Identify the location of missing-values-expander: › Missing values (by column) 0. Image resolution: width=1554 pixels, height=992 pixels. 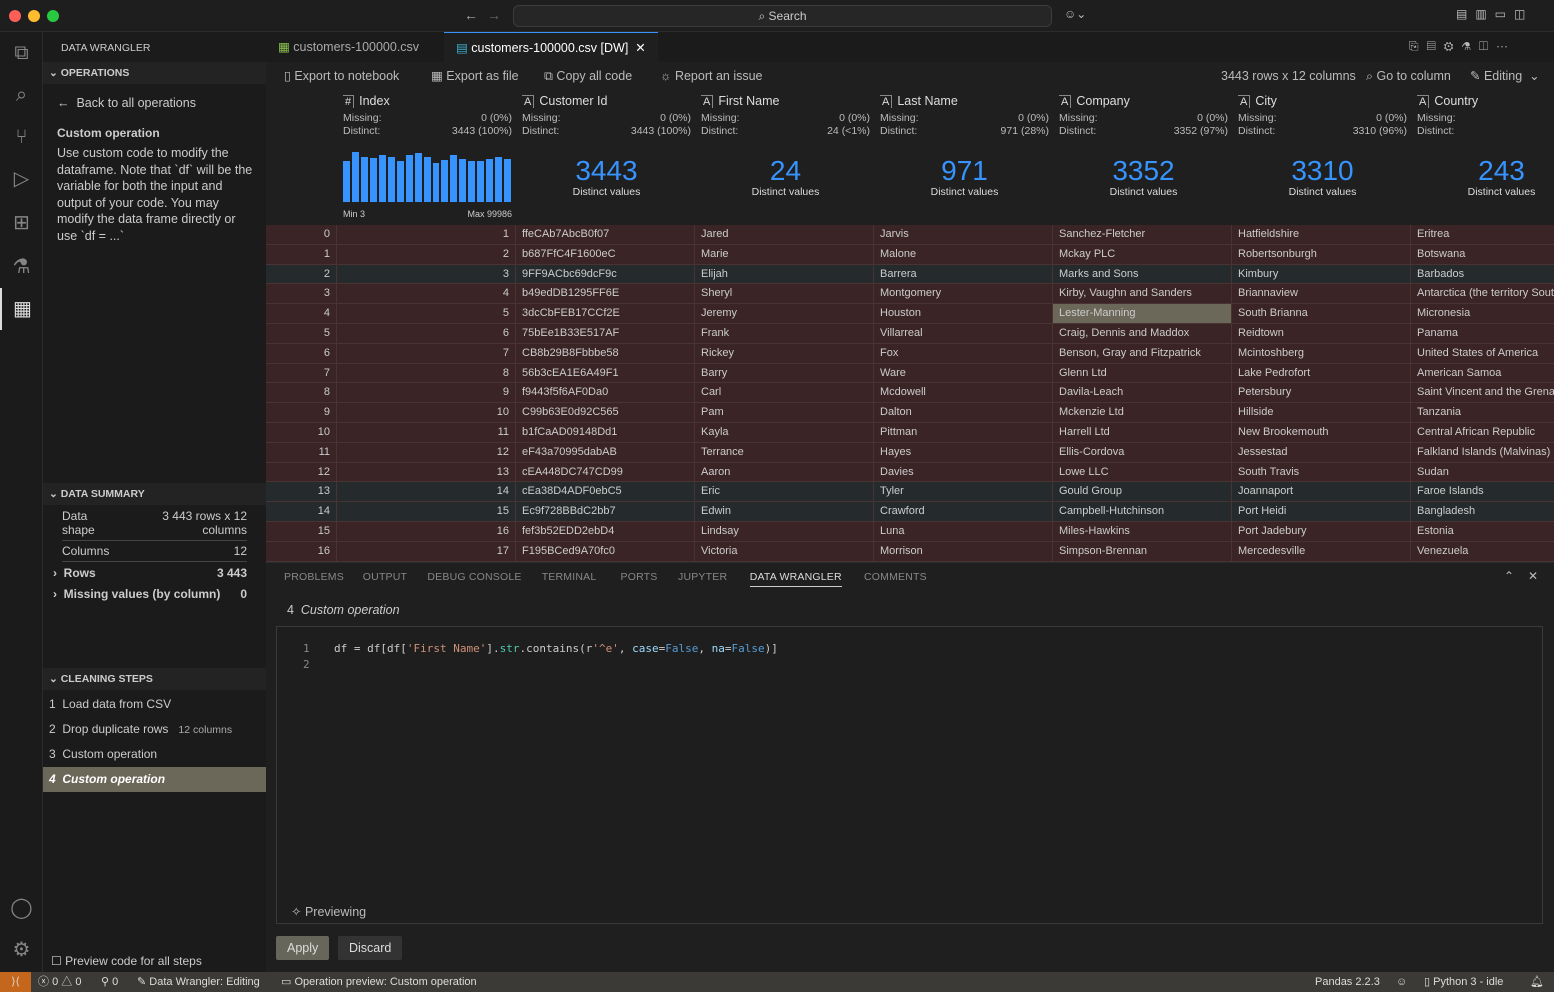
(150, 594).